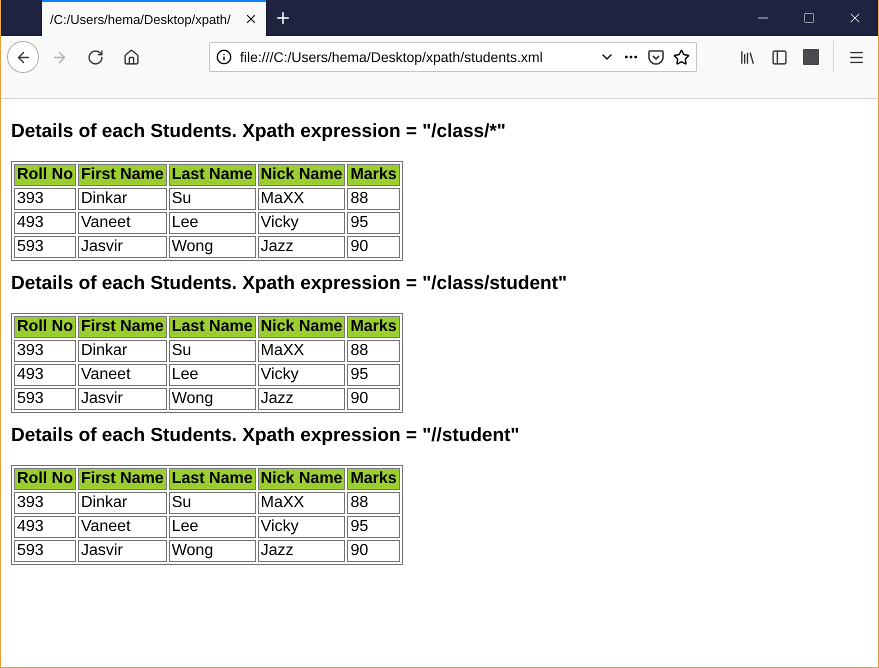  I want to click on back-button, so click(23, 57).